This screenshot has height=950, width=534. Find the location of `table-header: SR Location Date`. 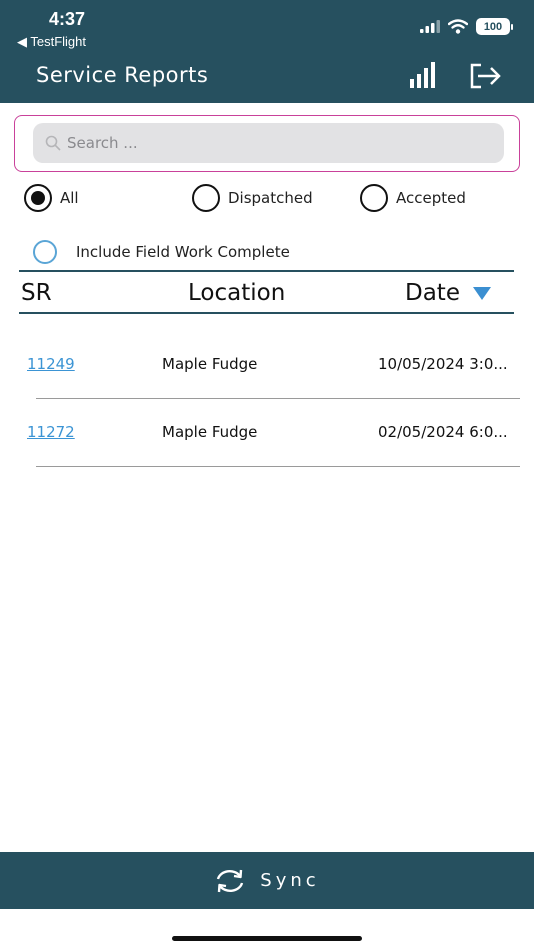

table-header: SR Location Date is located at coordinates (266, 292).